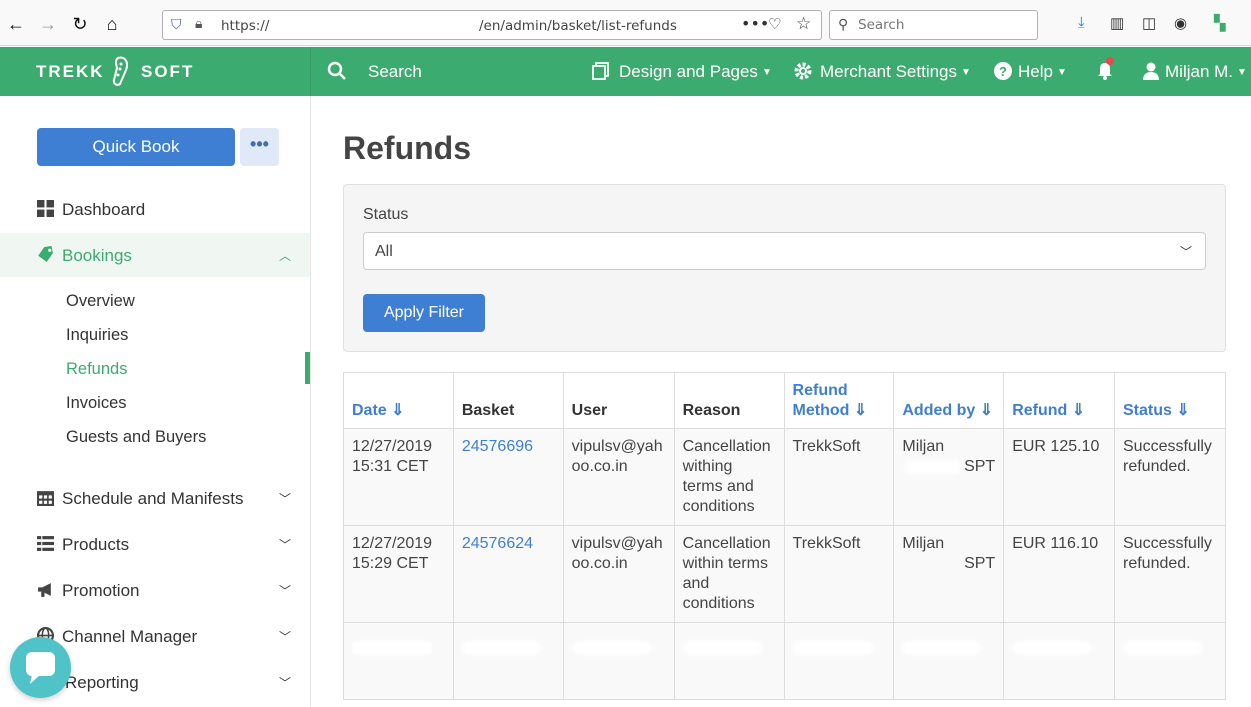 Image resolution: width=1251 pixels, height=707 pixels. What do you see at coordinates (80, 24) in the screenshot?
I see `reload-icon: ↻` at bounding box center [80, 24].